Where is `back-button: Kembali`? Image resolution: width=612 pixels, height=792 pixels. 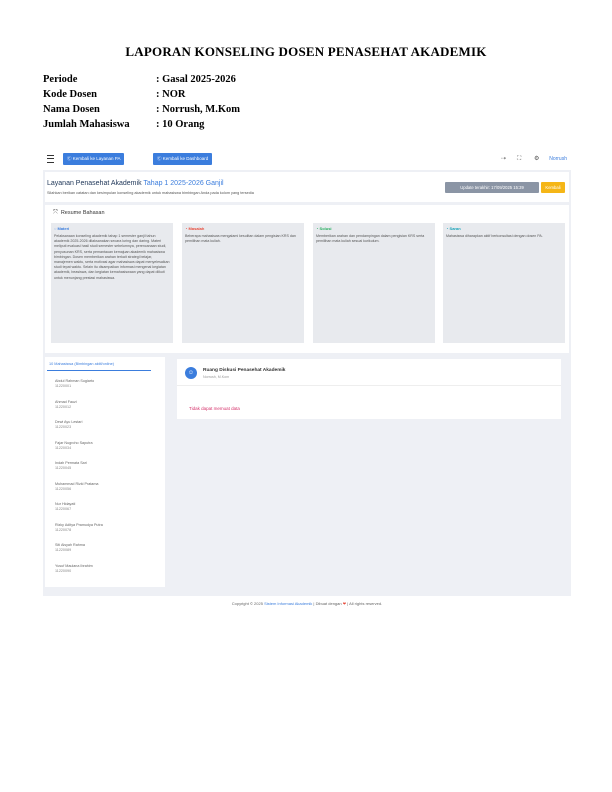 back-button: Kembali is located at coordinates (553, 187).